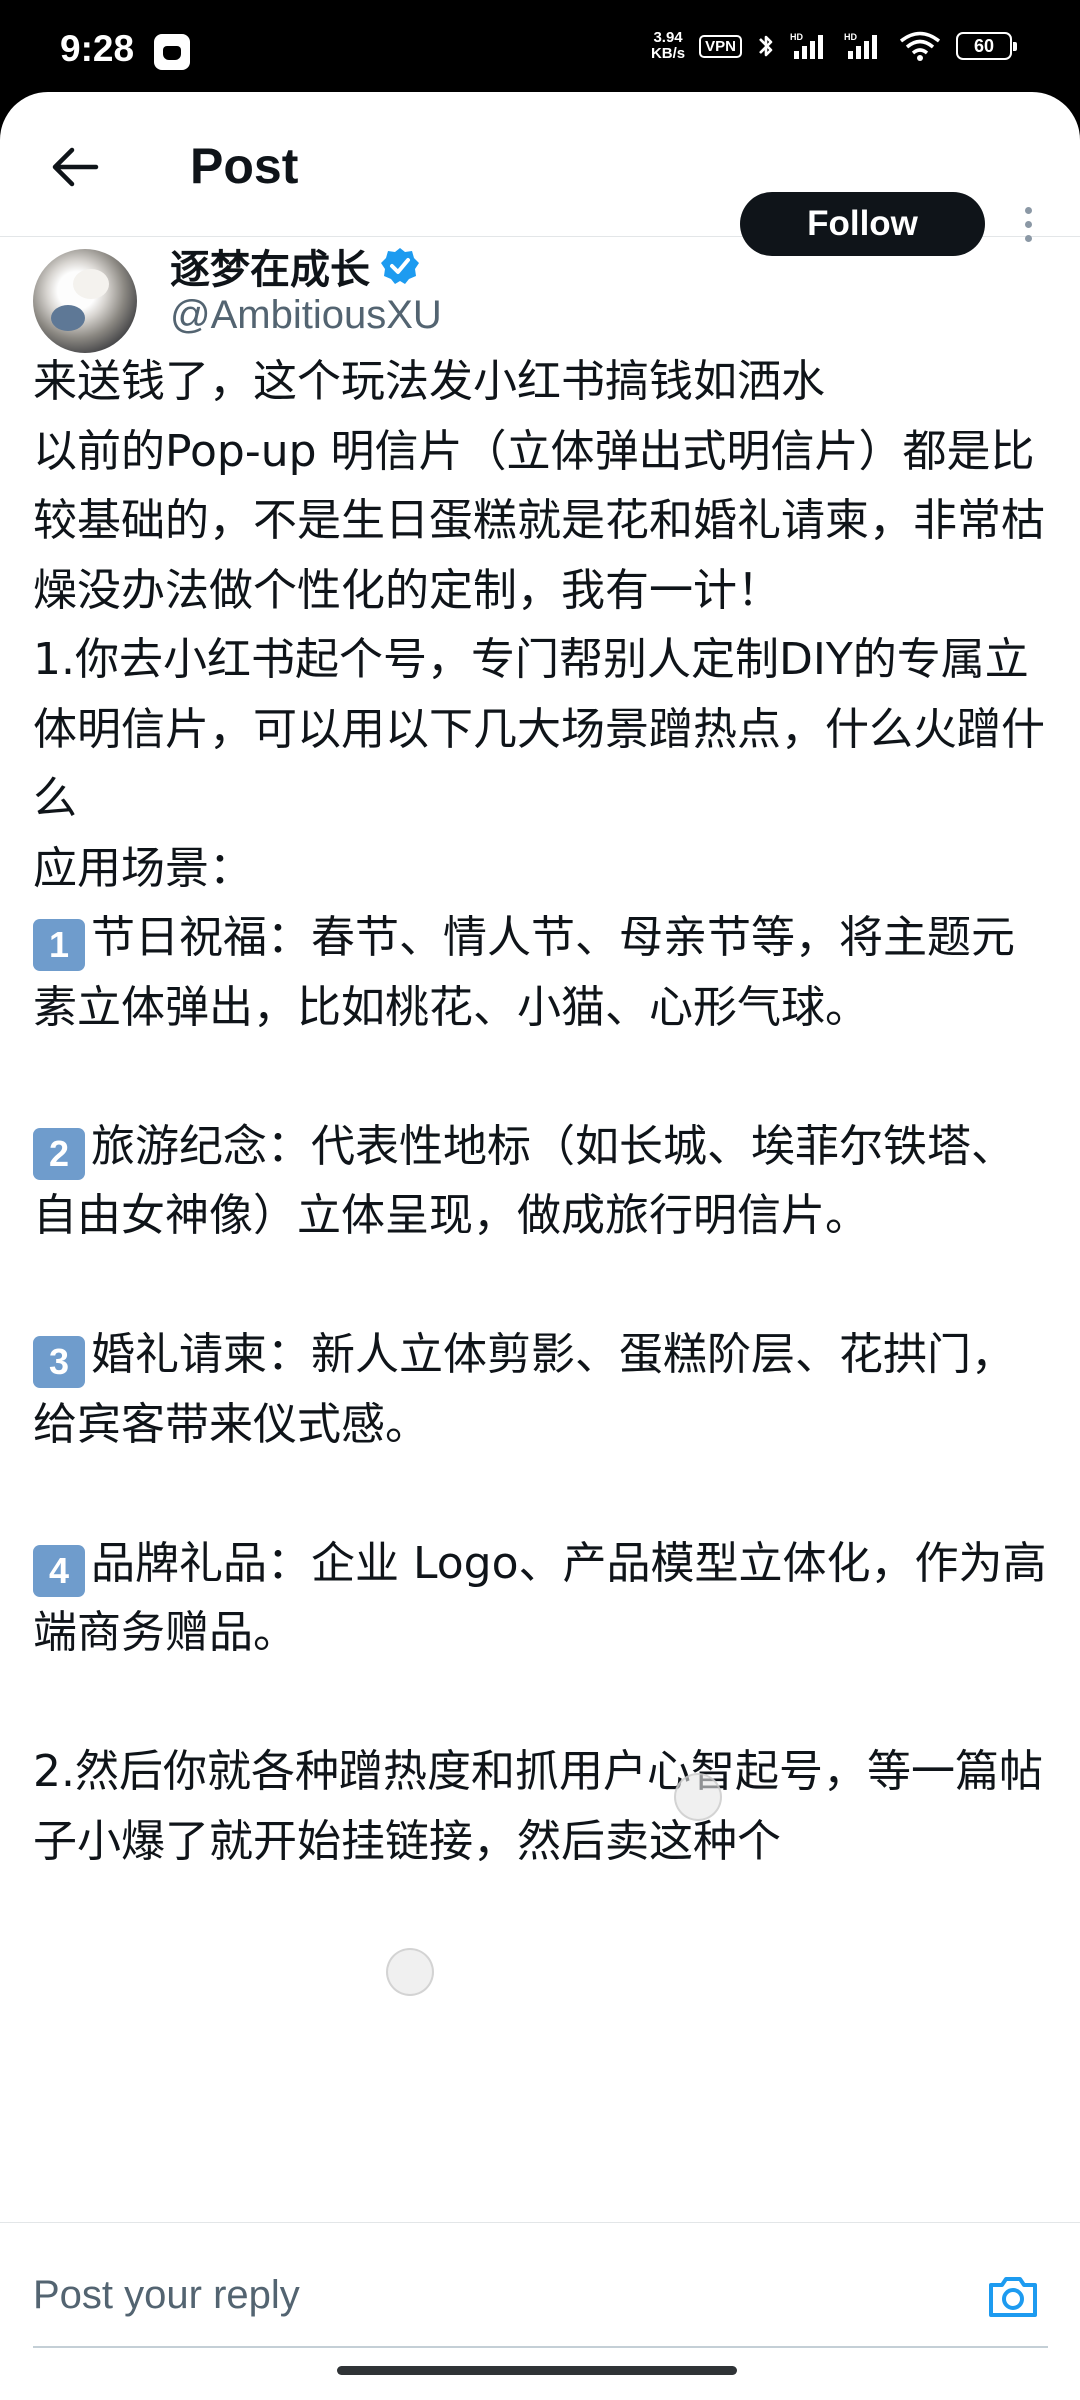 The image size is (1080, 2400). I want to click on scenario-text: 婚礼请柬：新人立体剪影、蛋糕阶层、花拱门，给宾客带来仪式感。, so click(524, 1389).